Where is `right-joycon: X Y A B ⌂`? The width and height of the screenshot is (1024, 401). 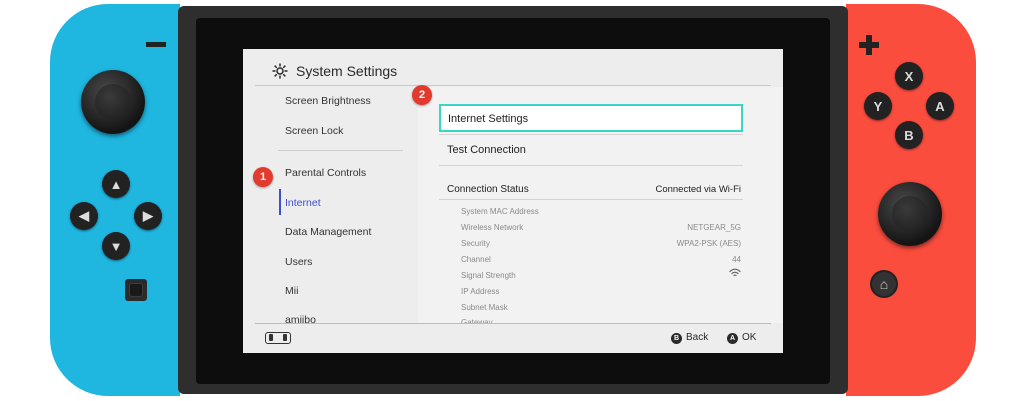 right-joycon: X Y A B ⌂ is located at coordinates (911, 200).